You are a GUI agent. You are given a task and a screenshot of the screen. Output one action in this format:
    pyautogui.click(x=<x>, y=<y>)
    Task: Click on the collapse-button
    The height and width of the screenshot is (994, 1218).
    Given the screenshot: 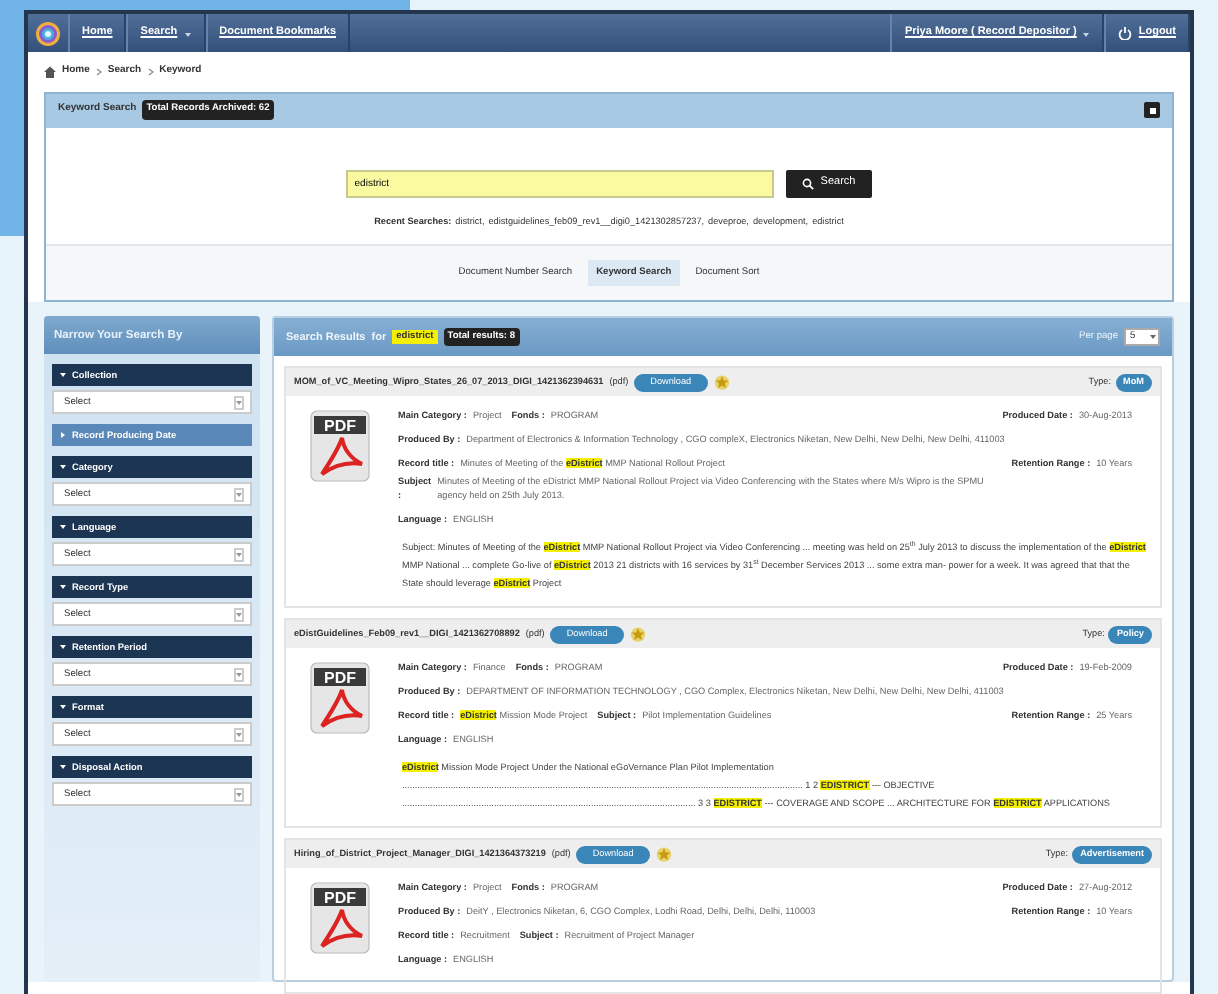 What is the action you would take?
    pyautogui.click(x=1152, y=110)
    